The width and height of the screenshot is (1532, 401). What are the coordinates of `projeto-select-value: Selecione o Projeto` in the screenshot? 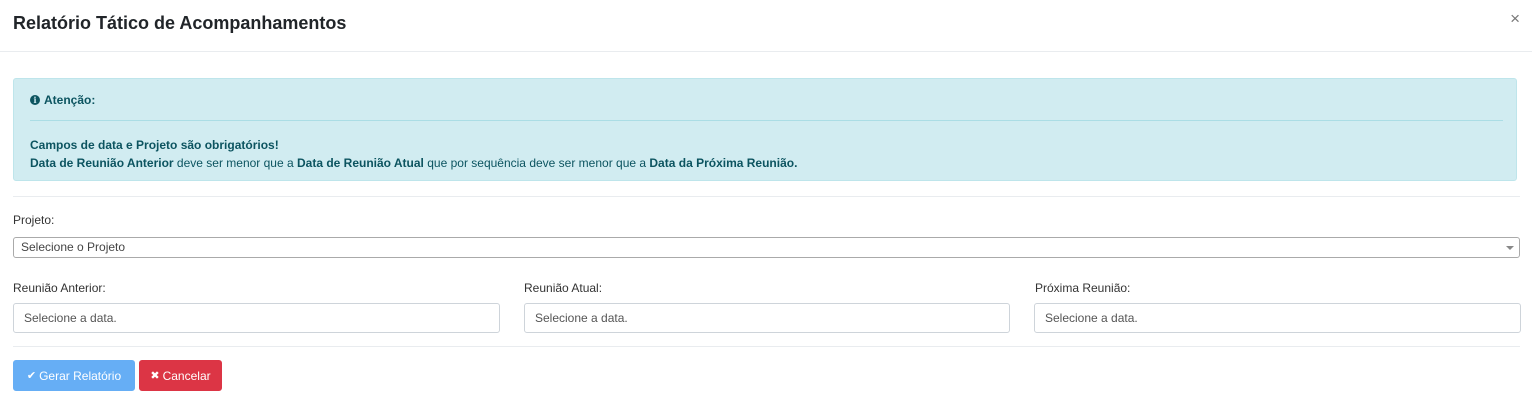 It's located at (73, 247).